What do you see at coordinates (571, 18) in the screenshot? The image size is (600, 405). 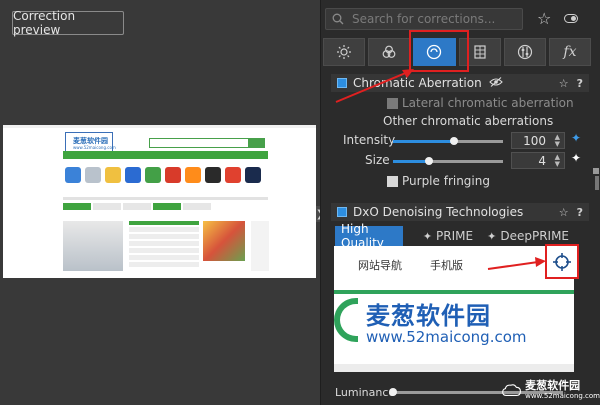 I see `panel-toggle-switch` at bounding box center [571, 18].